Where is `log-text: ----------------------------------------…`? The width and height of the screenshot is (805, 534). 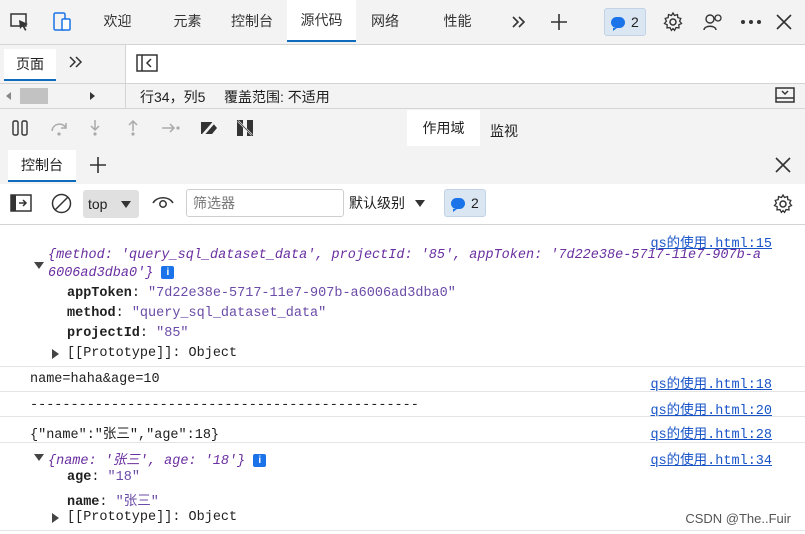 log-text: ----------------------------------------… is located at coordinates (224, 405).